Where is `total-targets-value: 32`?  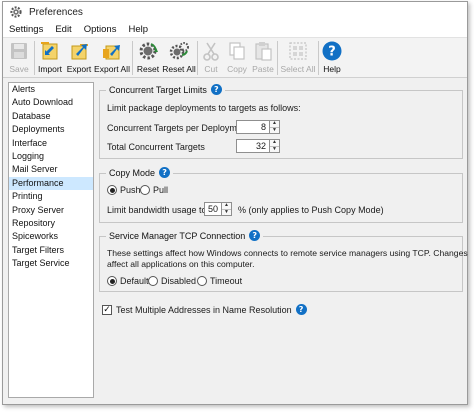 total-targets-value: 32 is located at coordinates (253, 146).